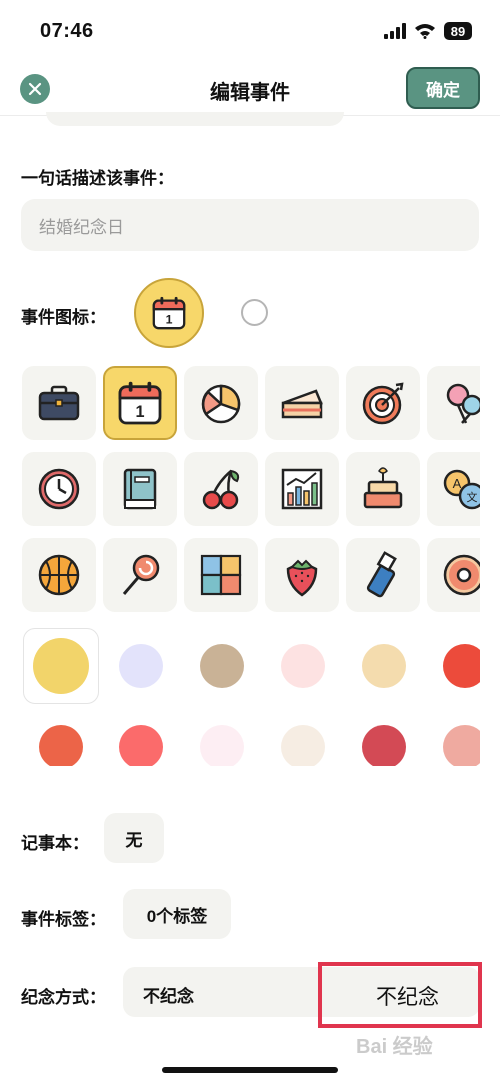  I want to click on svg-text: 文, so click(472, 497).